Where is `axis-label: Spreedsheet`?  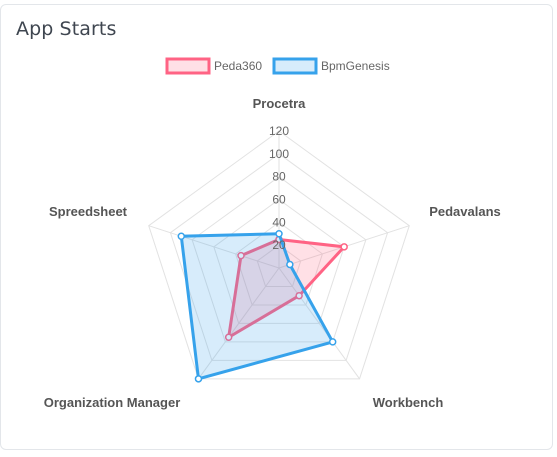 axis-label: Spreedsheet is located at coordinates (88, 211).